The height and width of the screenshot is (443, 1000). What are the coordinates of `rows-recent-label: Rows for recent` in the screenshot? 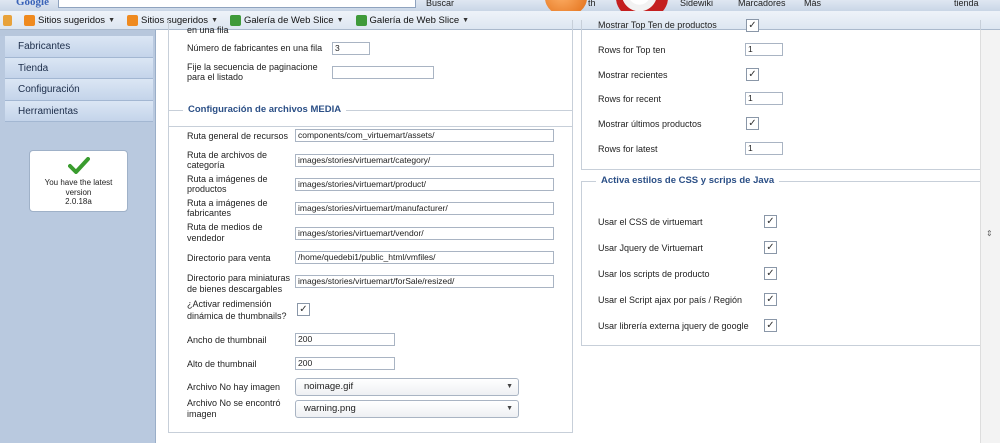 It's located at (630, 99).